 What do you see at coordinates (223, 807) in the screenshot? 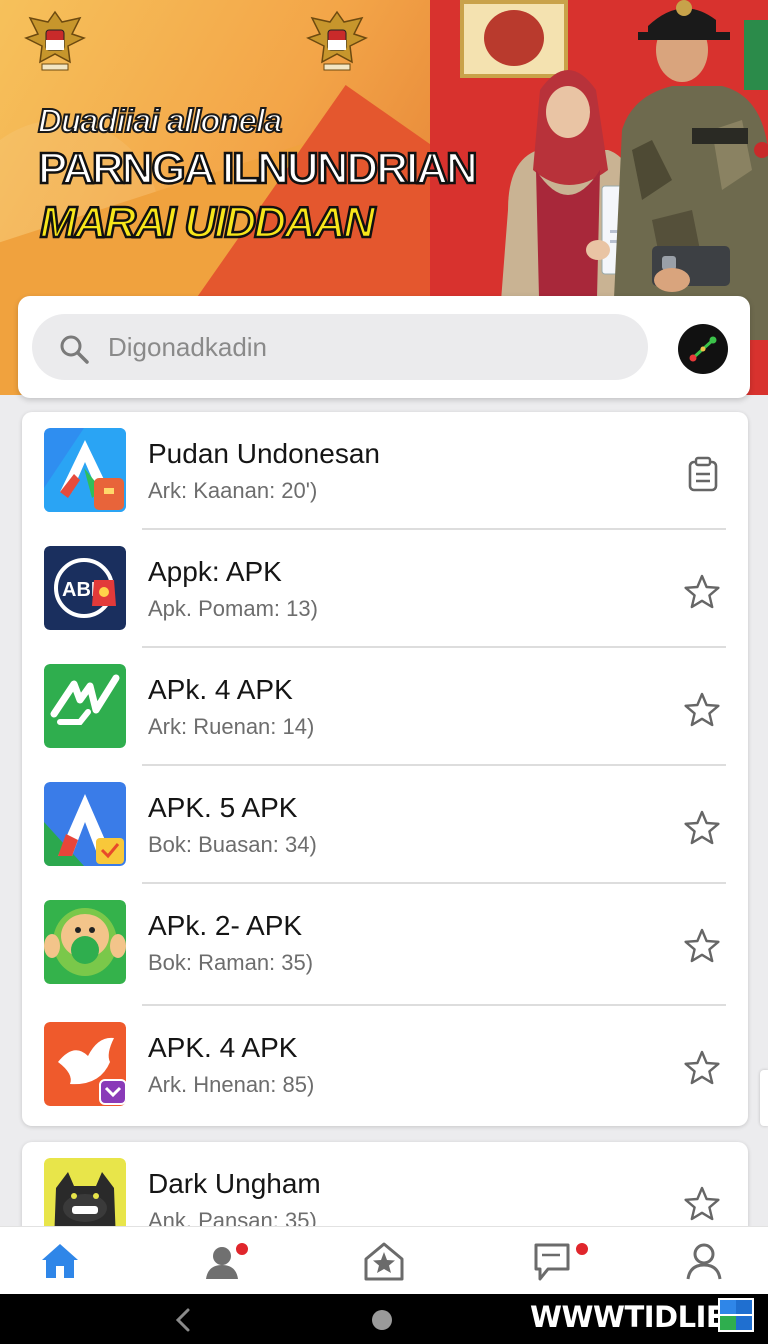
I see `app-name: APK. 5 APK` at bounding box center [223, 807].